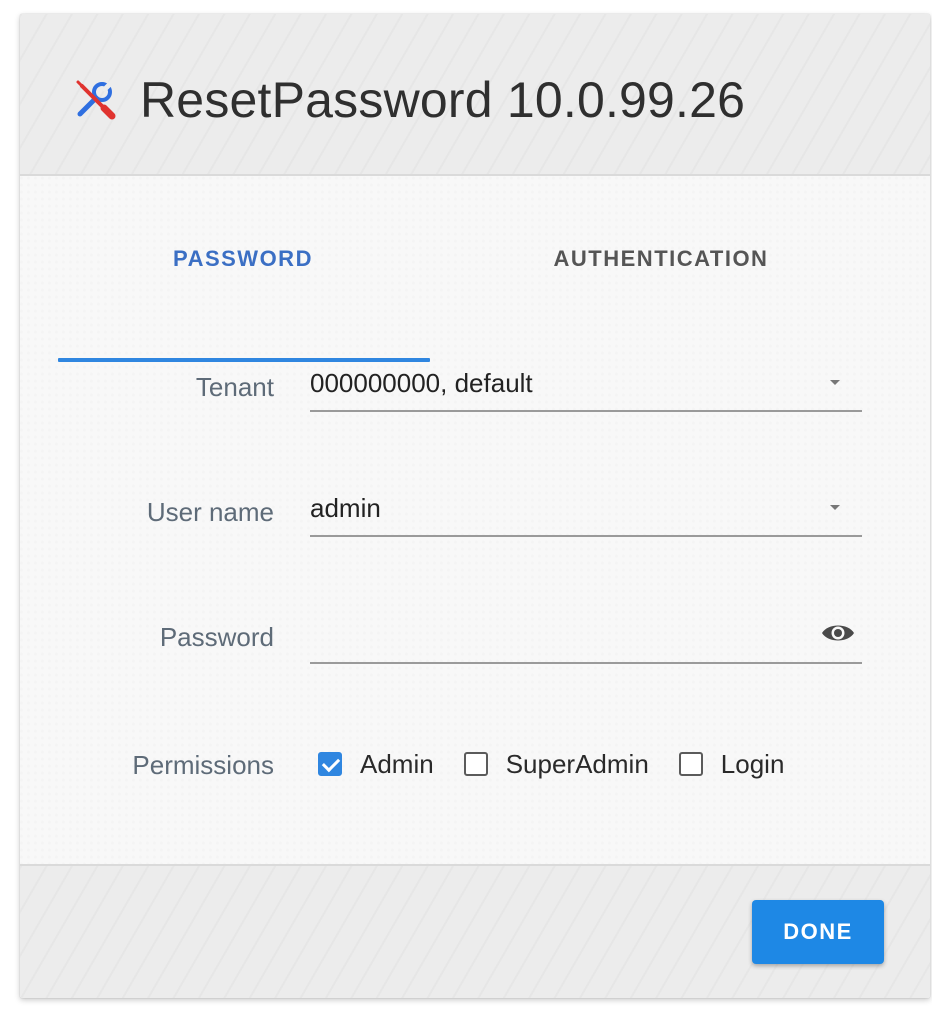 The height and width of the screenshot is (1023, 932). Describe the element at coordinates (586, 384) in the screenshot. I see `tenant-select: 000000000, default` at that location.